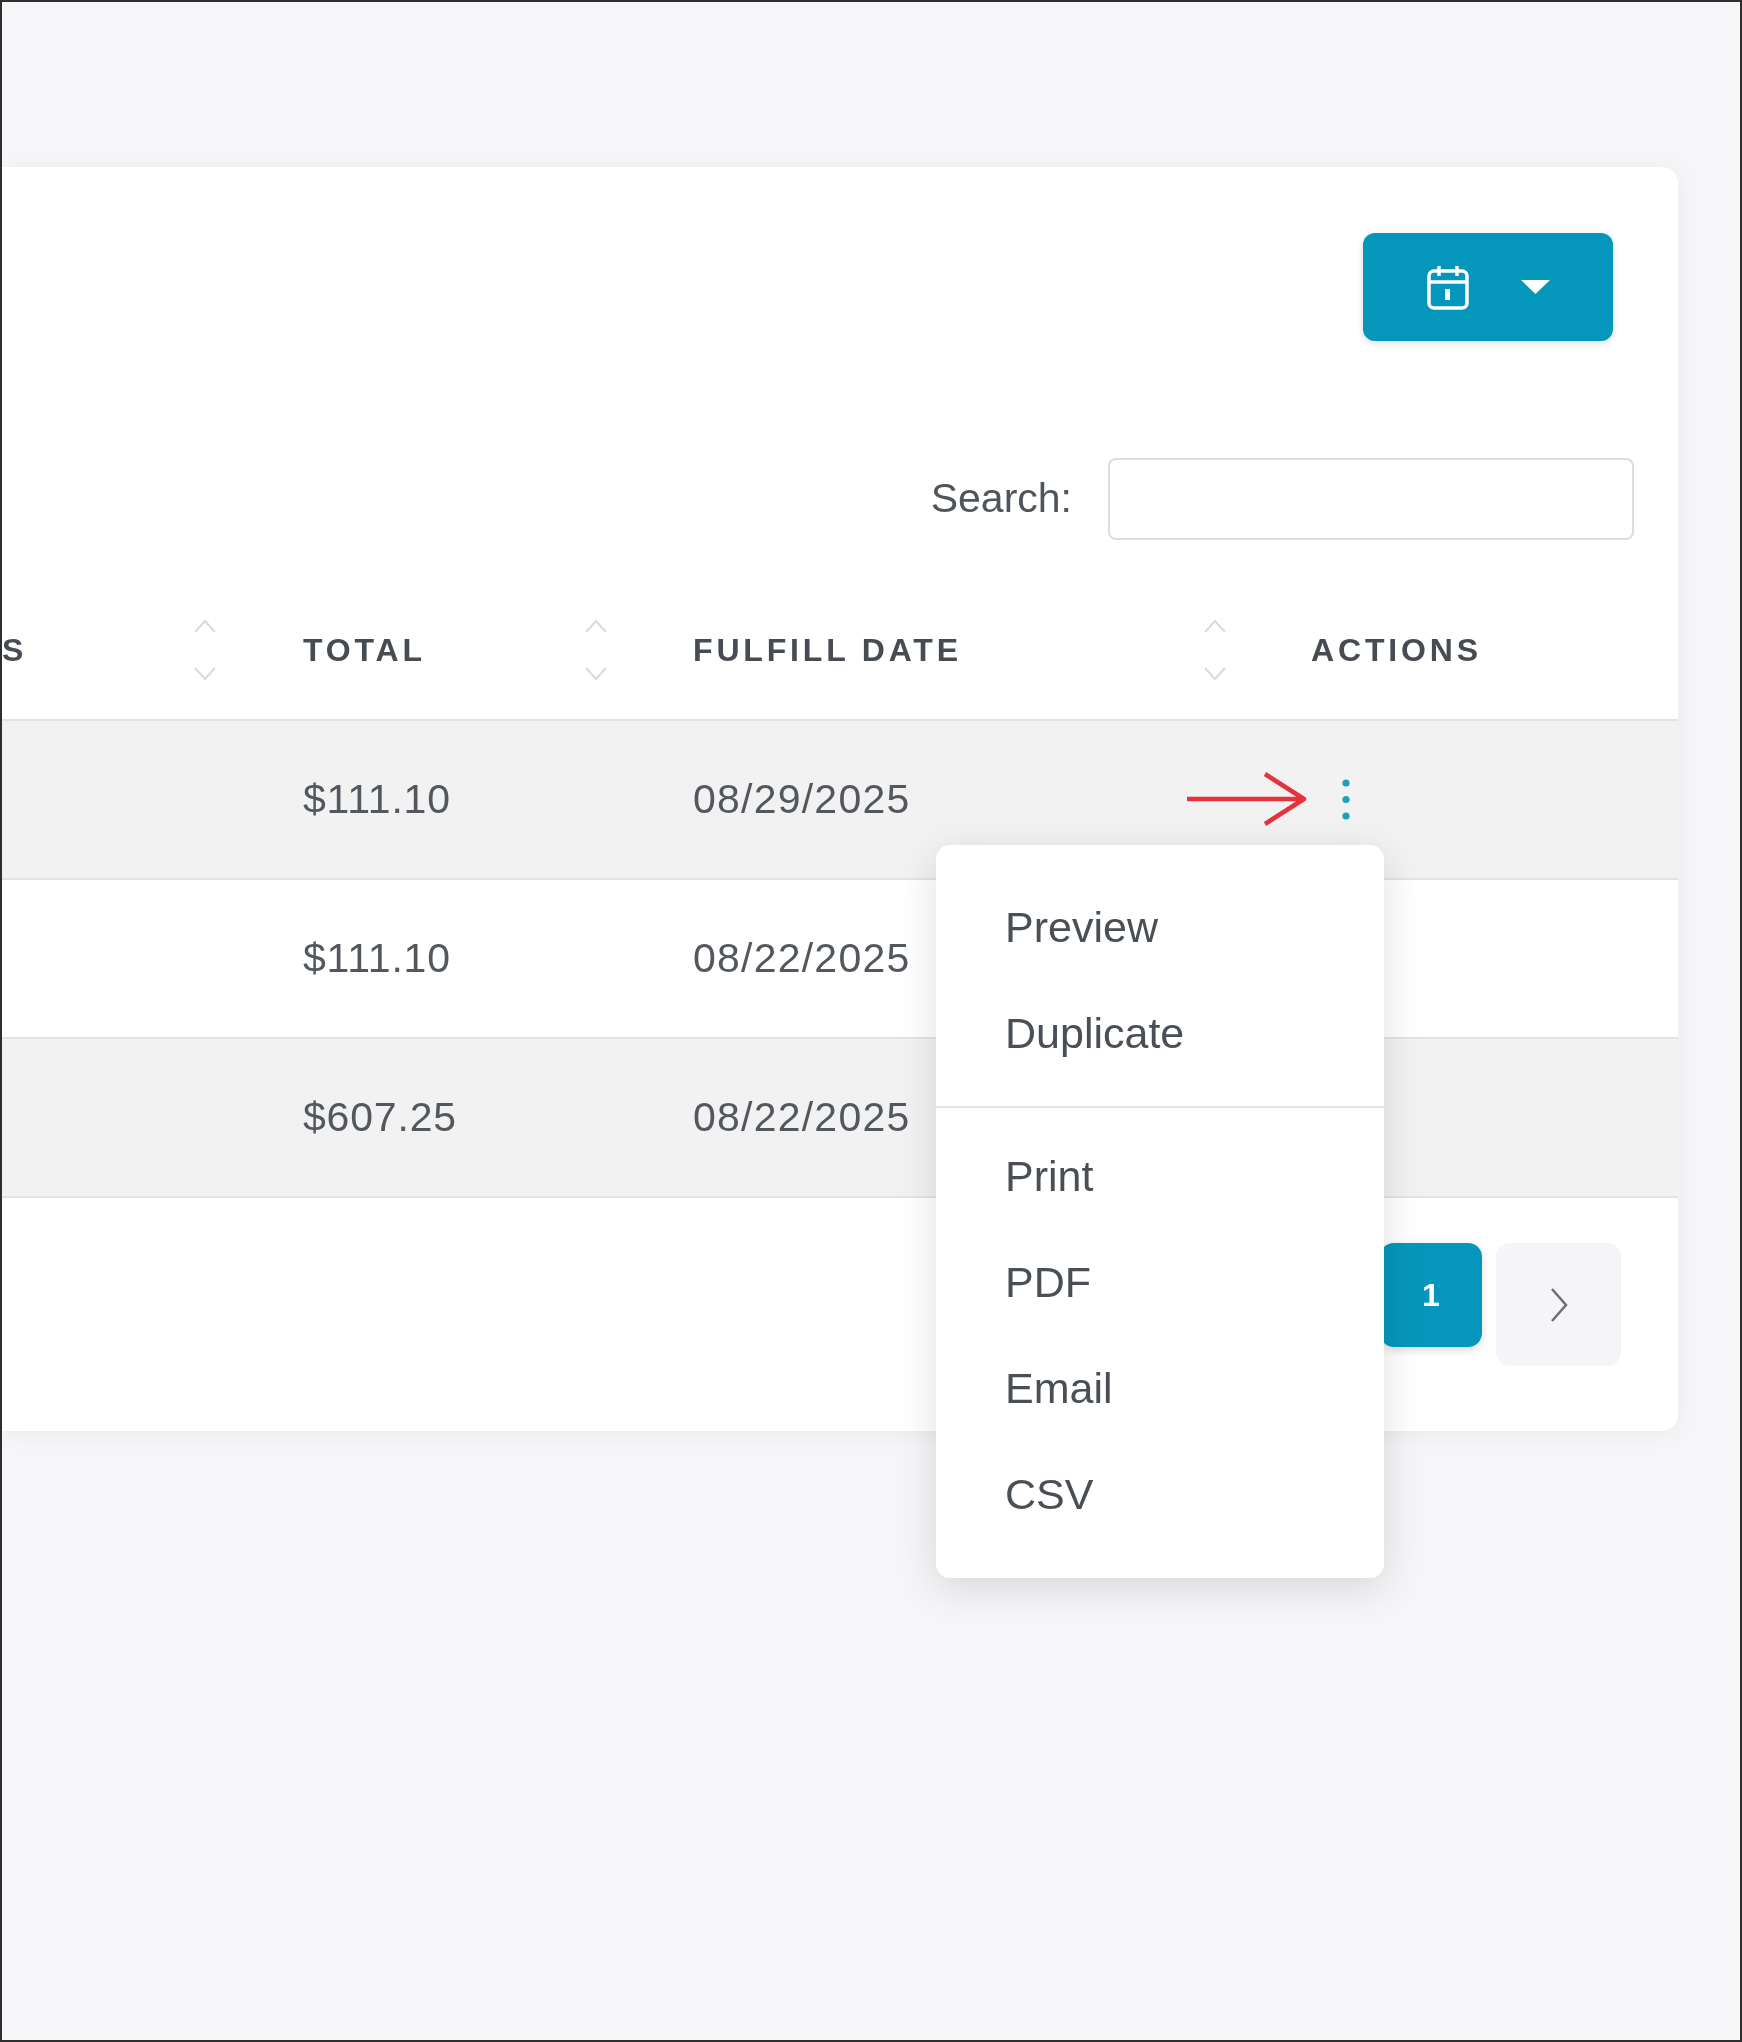 This screenshot has height=2042, width=1742. Describe the element at coordinates (827, 650) in the screenshot. I see `column-header: FULFILL DATE` at that location.